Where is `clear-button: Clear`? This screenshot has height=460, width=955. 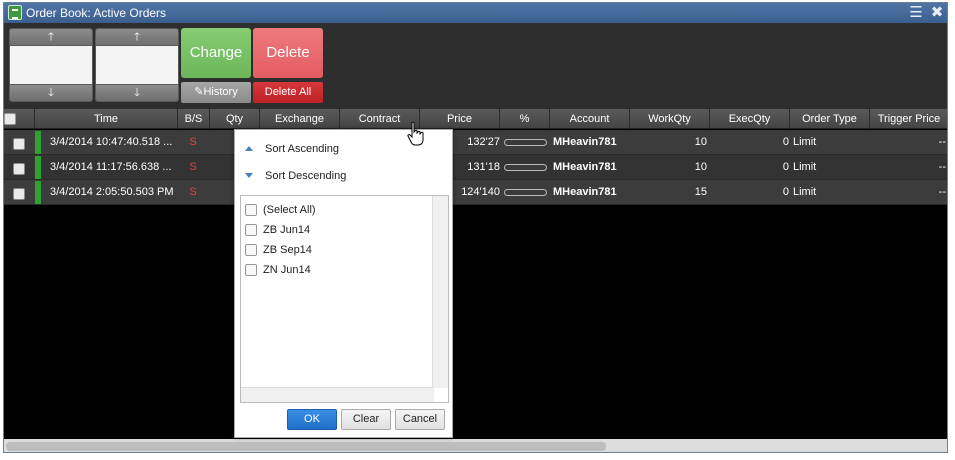
clear-button: Clear is located at coordinates (366, 419).